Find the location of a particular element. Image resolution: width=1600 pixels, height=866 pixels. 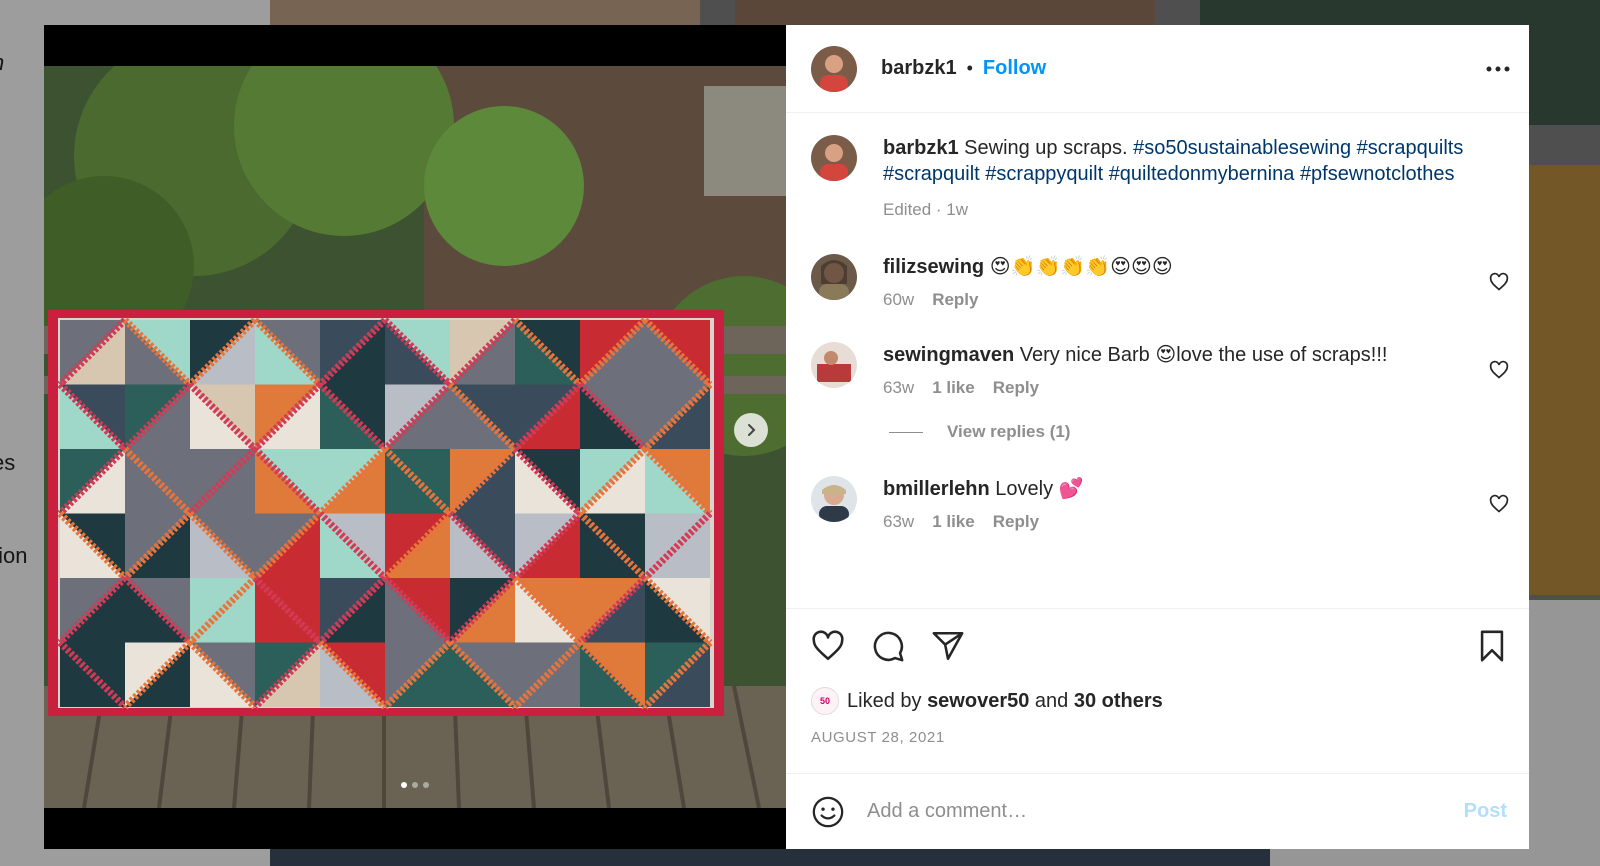

liker-avatar: 50 is located at coordinates (825, 701).